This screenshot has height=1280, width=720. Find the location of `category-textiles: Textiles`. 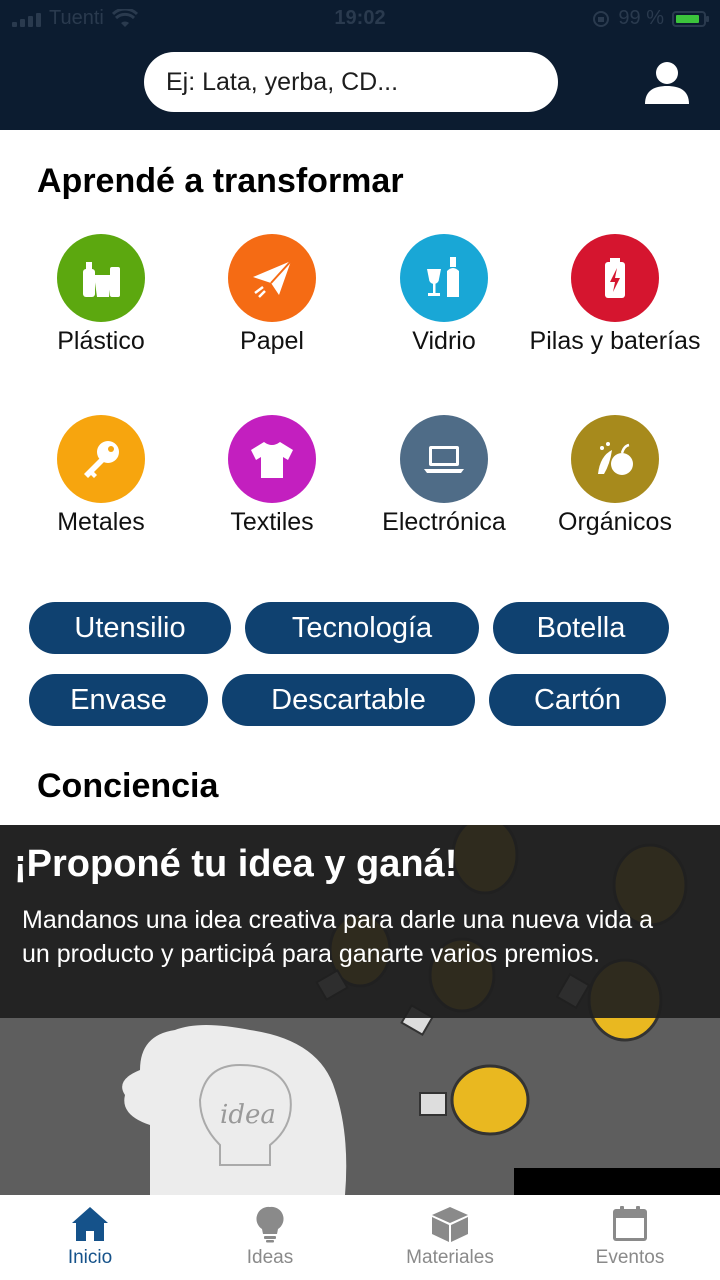

category-textiles: Textiles is located at coordinates (272, 477).